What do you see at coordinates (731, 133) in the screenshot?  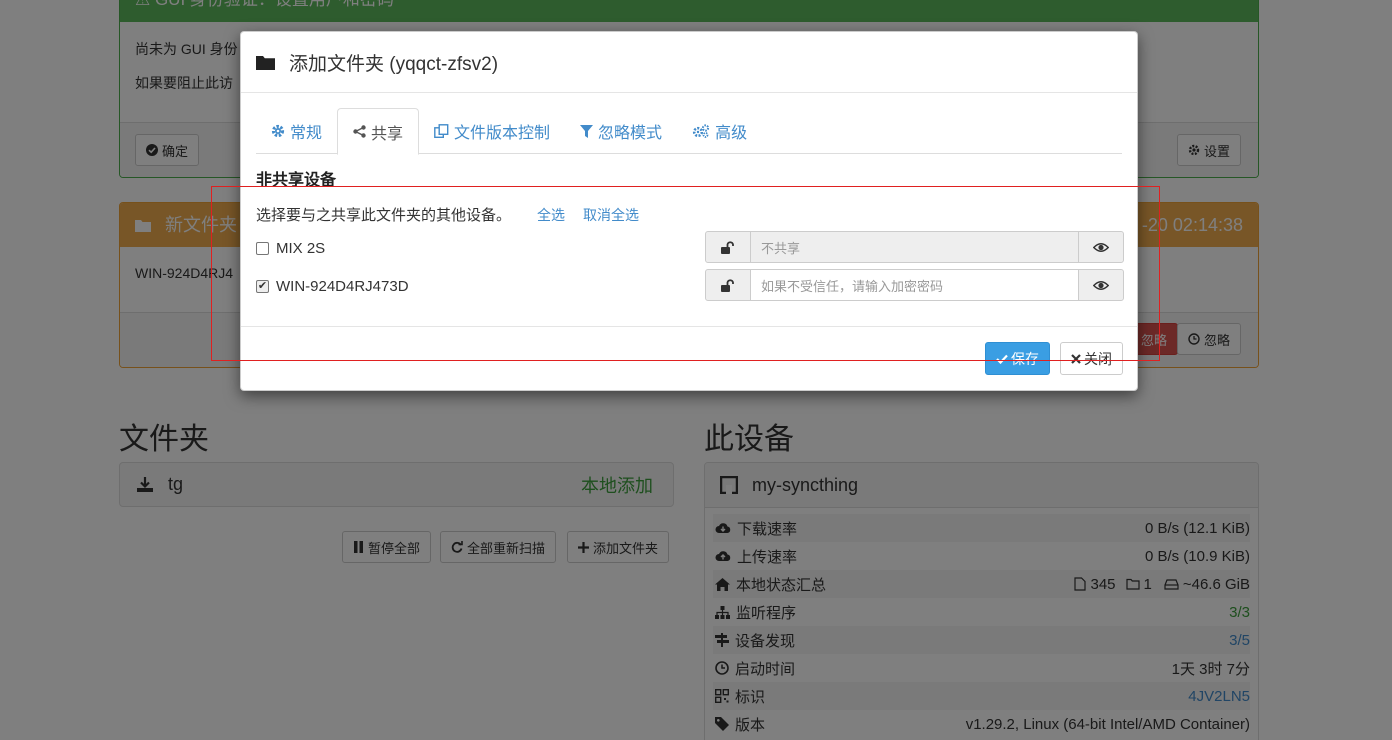 I see `tab-label: 高级` at bounding box center [731, 133].